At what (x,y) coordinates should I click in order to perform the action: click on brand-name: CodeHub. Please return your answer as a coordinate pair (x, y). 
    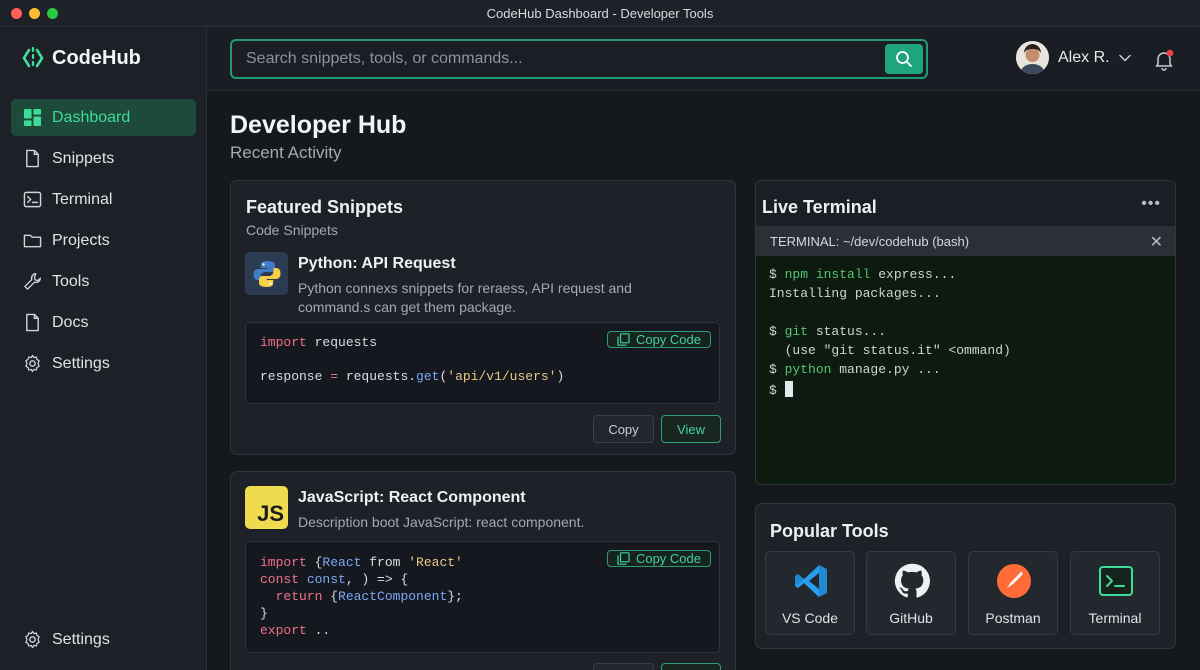
    Looking at the image, I should click on (96, 57).